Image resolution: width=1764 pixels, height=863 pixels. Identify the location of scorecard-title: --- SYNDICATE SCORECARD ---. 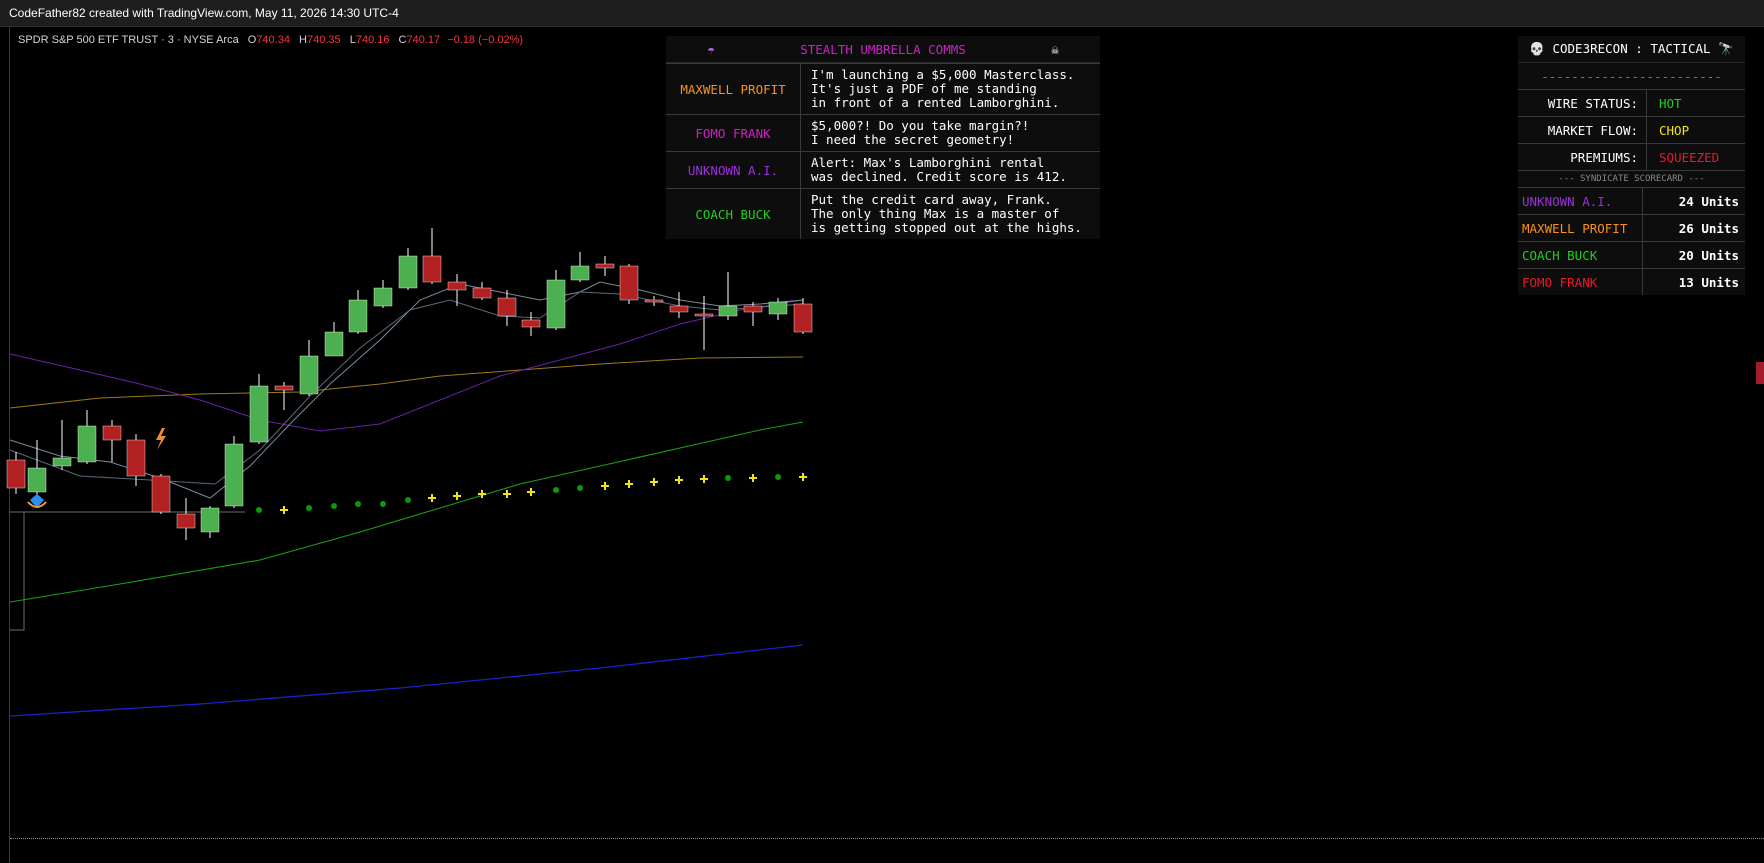
(1631, 178).